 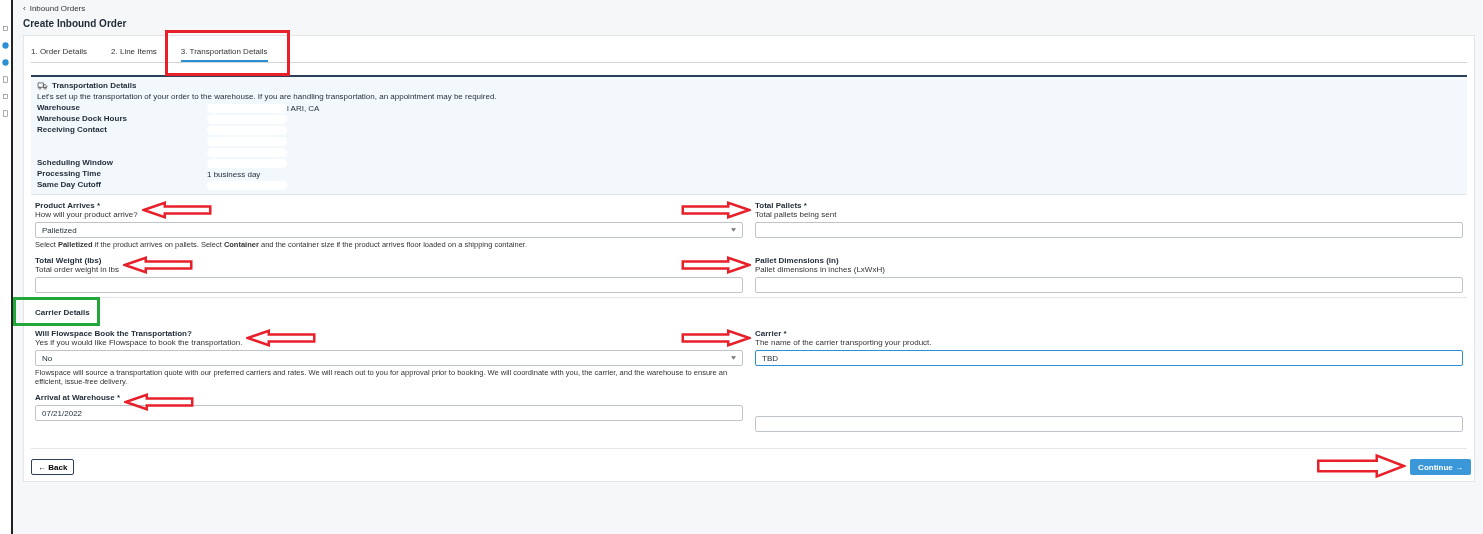 What do you see at coordinates (82, 119) in the screenshot?
I see `info-label: Warehouse Dock Hours` at bounding box center [82, 119].